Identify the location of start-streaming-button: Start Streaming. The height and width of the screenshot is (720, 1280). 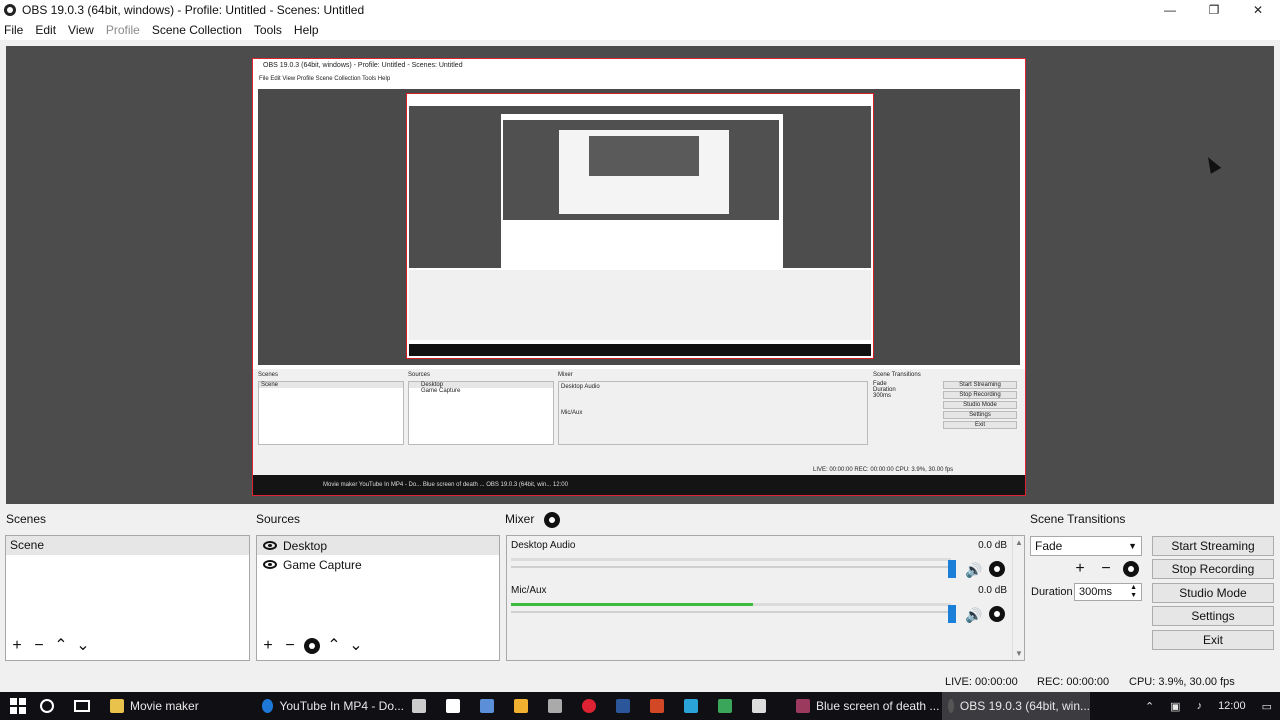
(1213, 546).